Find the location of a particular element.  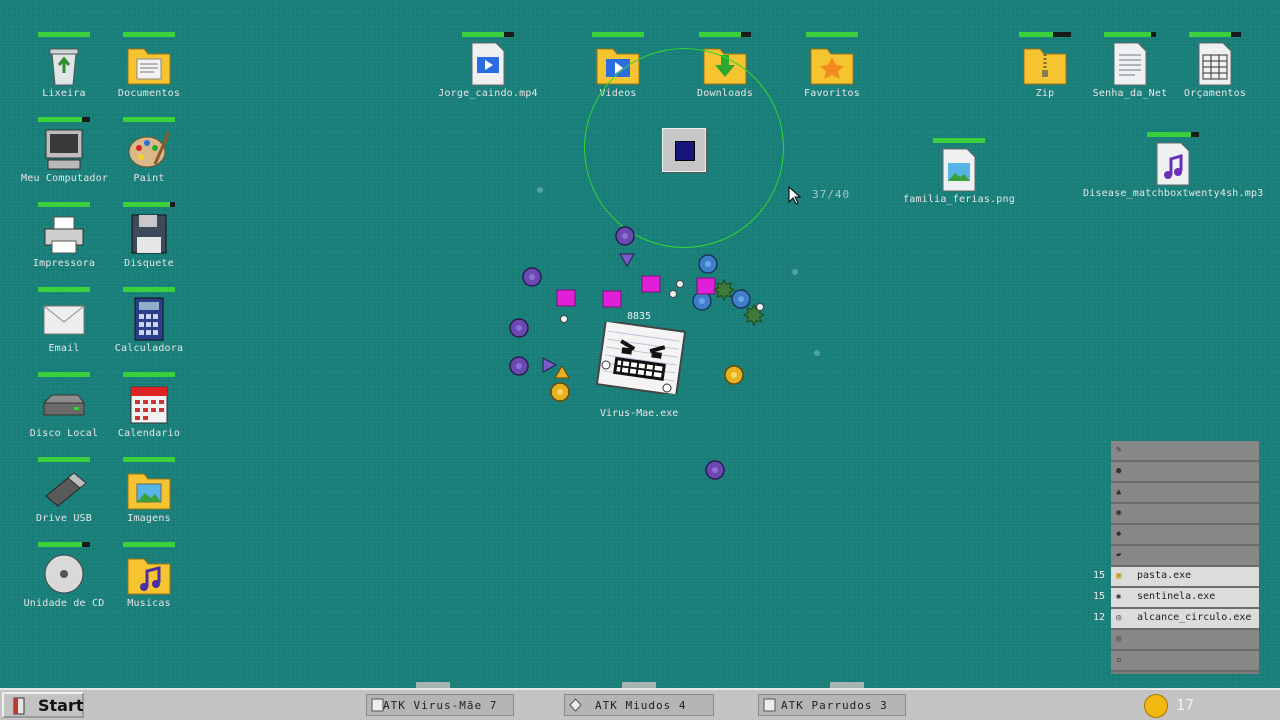

task-label: ATK Parrudos 3 is located at coordinates (834, 705).